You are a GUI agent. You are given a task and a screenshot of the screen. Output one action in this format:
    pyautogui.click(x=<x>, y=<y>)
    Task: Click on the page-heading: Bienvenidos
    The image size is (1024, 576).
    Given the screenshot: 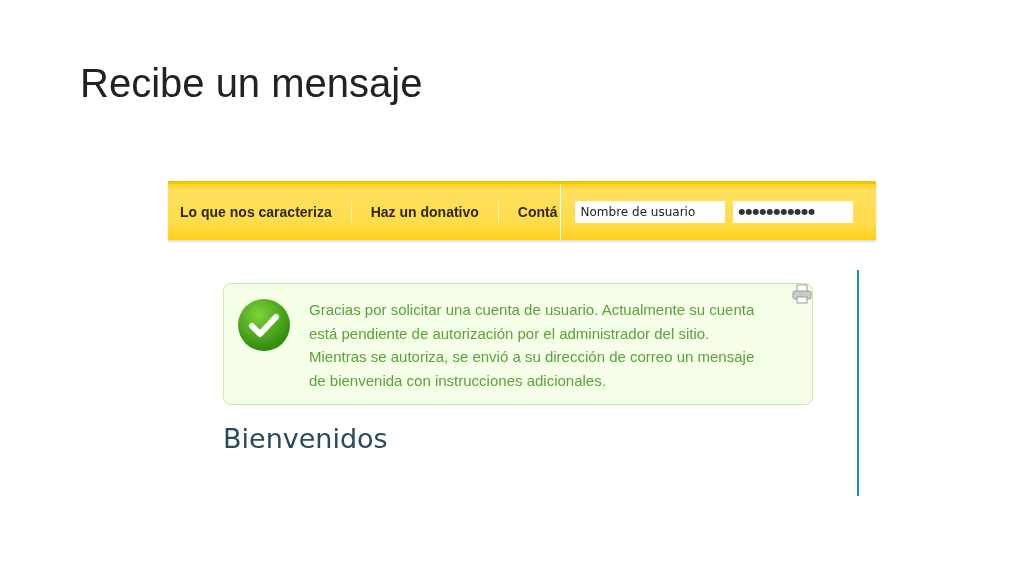 What is the action you would take?
    pyautogui.click(x=306, y=438)
    